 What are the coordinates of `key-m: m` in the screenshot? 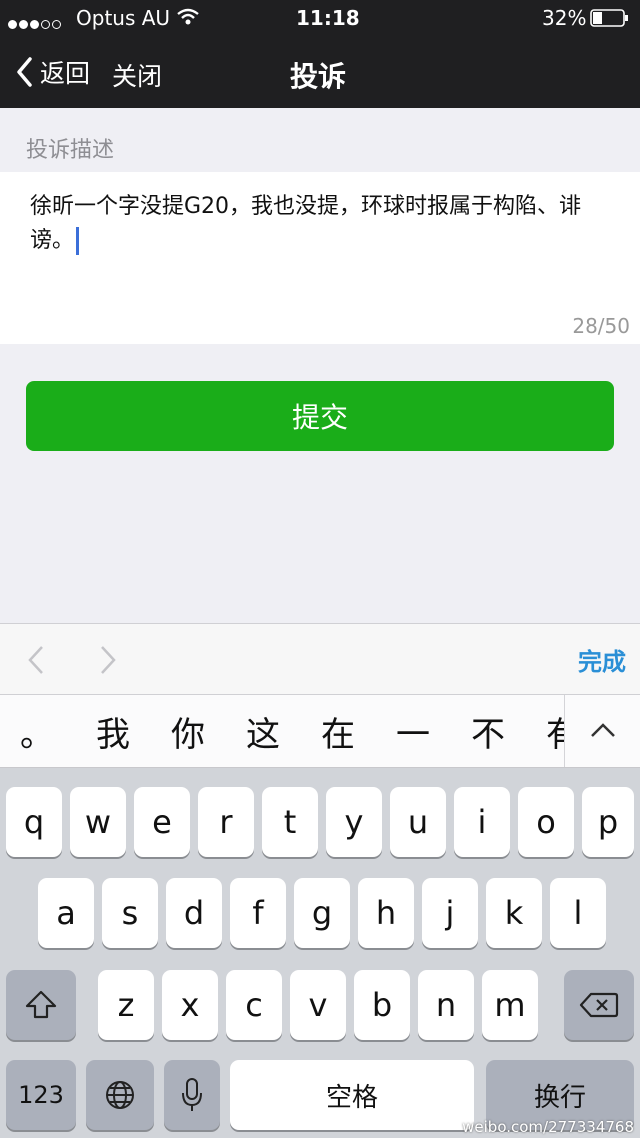 It's located at (510, 1005).